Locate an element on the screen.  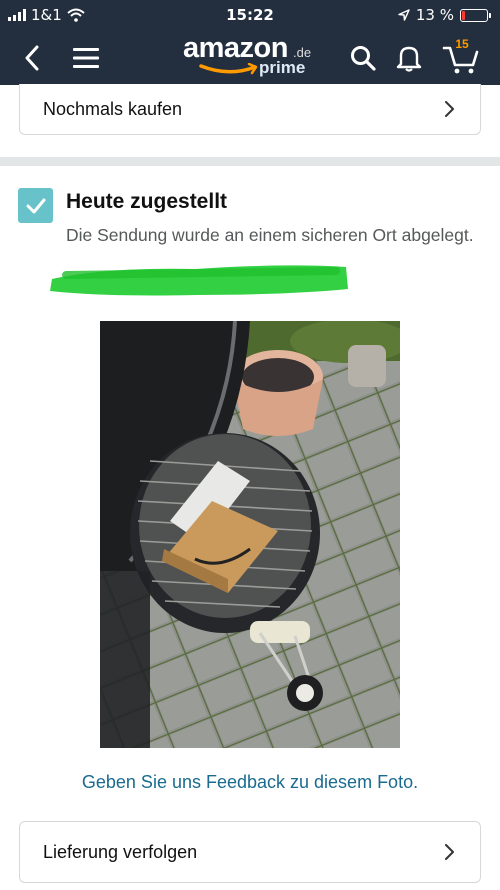
logo-smile-icon is located at coordinates (228, 69).